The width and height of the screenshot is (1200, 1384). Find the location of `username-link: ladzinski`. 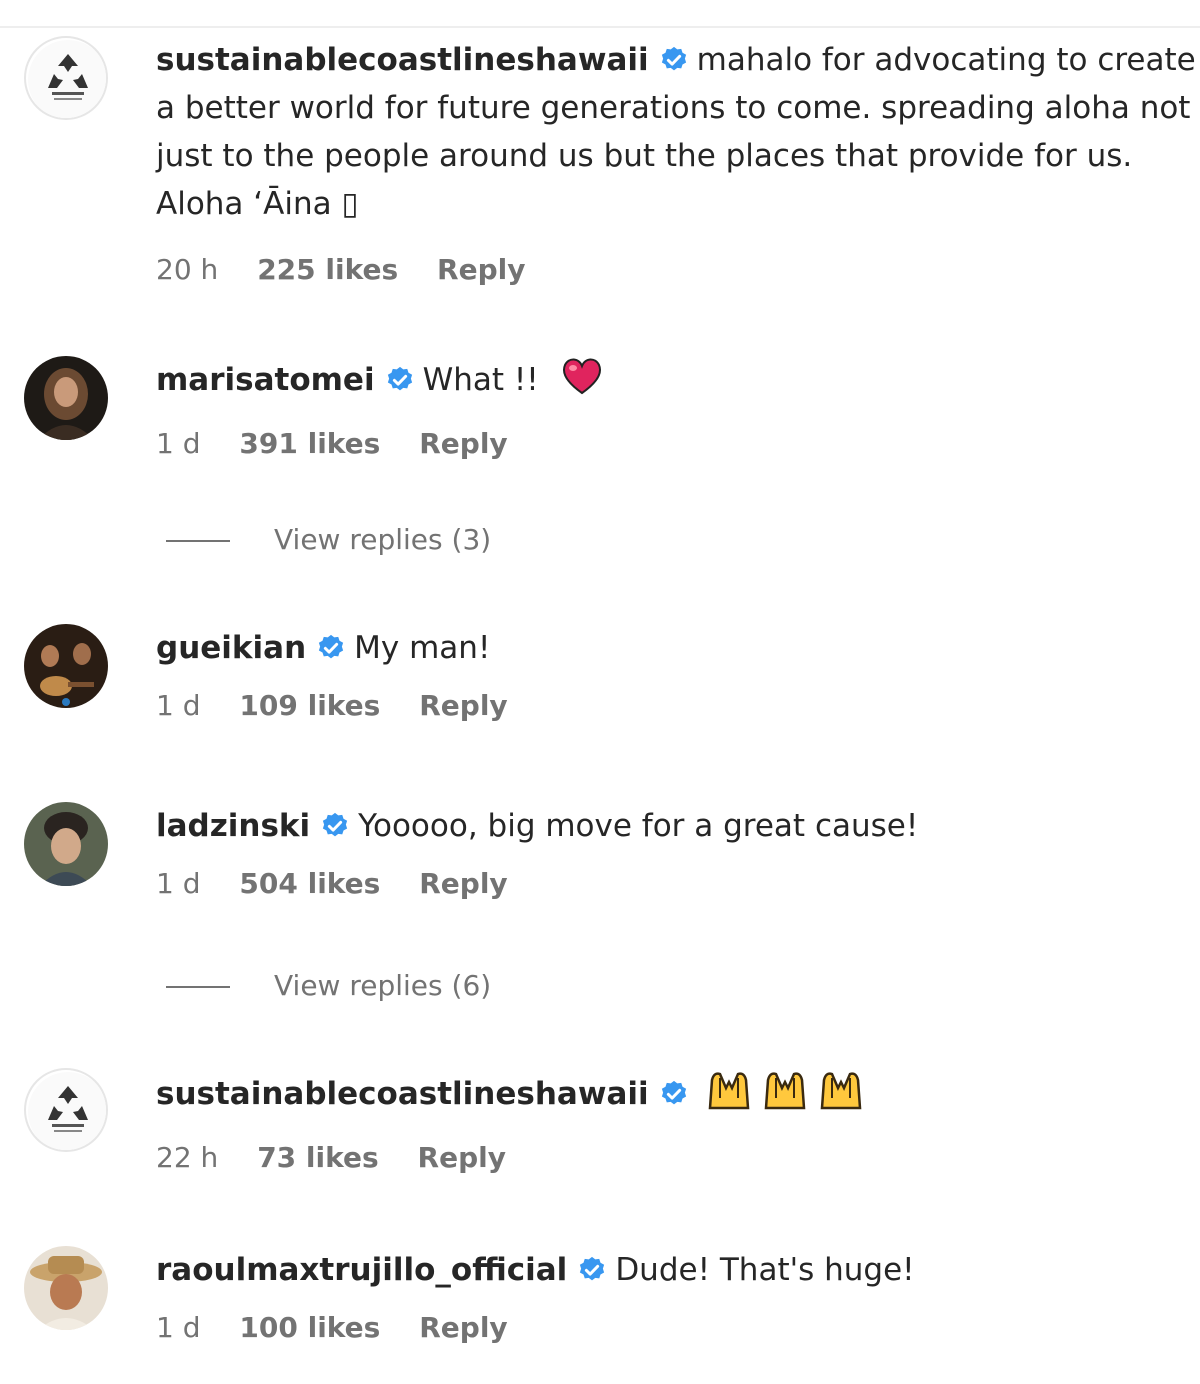

username-link: ladzinski is located at coordinates (233, 826).